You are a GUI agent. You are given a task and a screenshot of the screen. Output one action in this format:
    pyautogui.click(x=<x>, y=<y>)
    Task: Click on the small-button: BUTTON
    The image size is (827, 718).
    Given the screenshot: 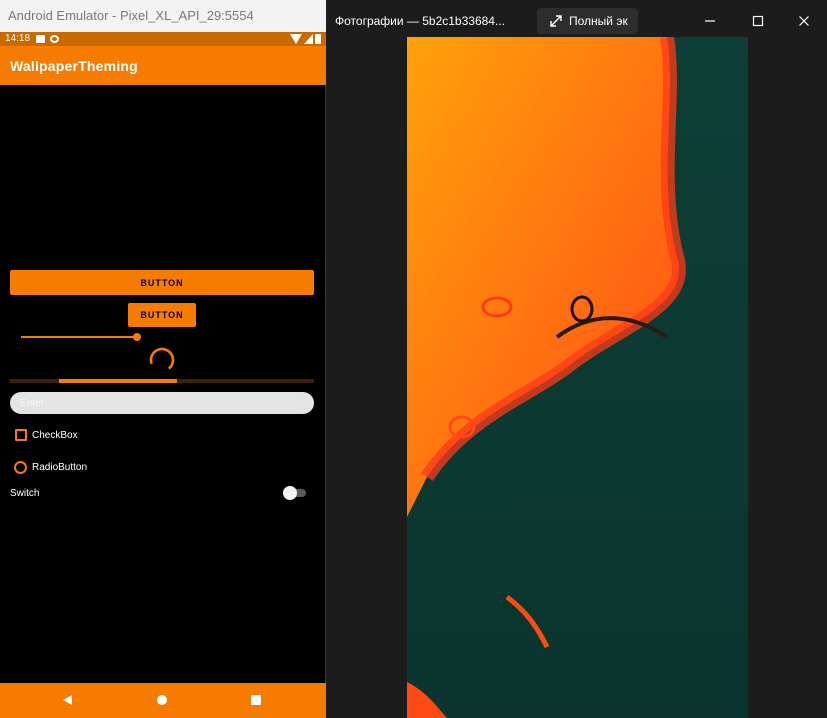 What is the action you would take?
    pyautogui.click(x=162, y=315)
    